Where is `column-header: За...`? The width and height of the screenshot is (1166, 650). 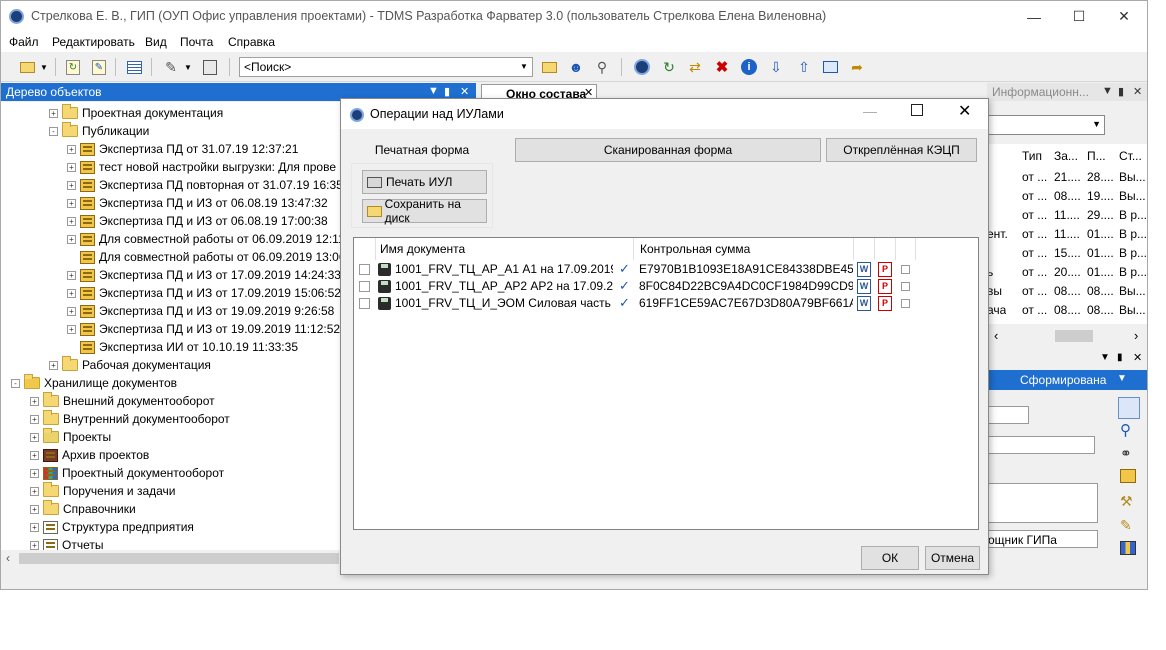
column-header: За... is located at coordinates (1066, 156).